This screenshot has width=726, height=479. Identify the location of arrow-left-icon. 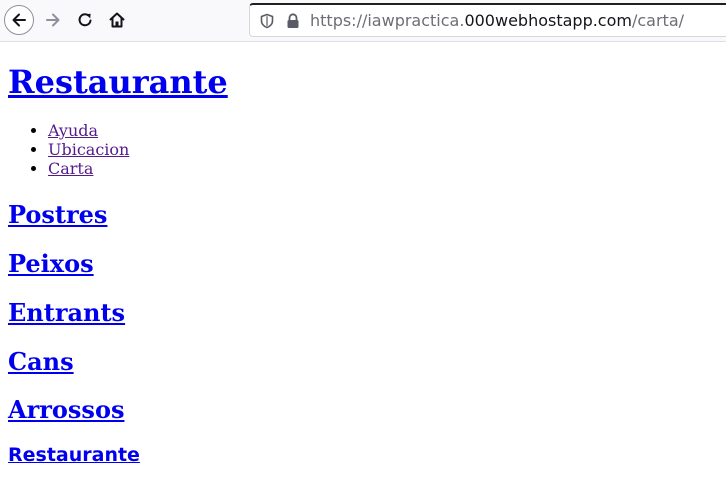
(19, 20).